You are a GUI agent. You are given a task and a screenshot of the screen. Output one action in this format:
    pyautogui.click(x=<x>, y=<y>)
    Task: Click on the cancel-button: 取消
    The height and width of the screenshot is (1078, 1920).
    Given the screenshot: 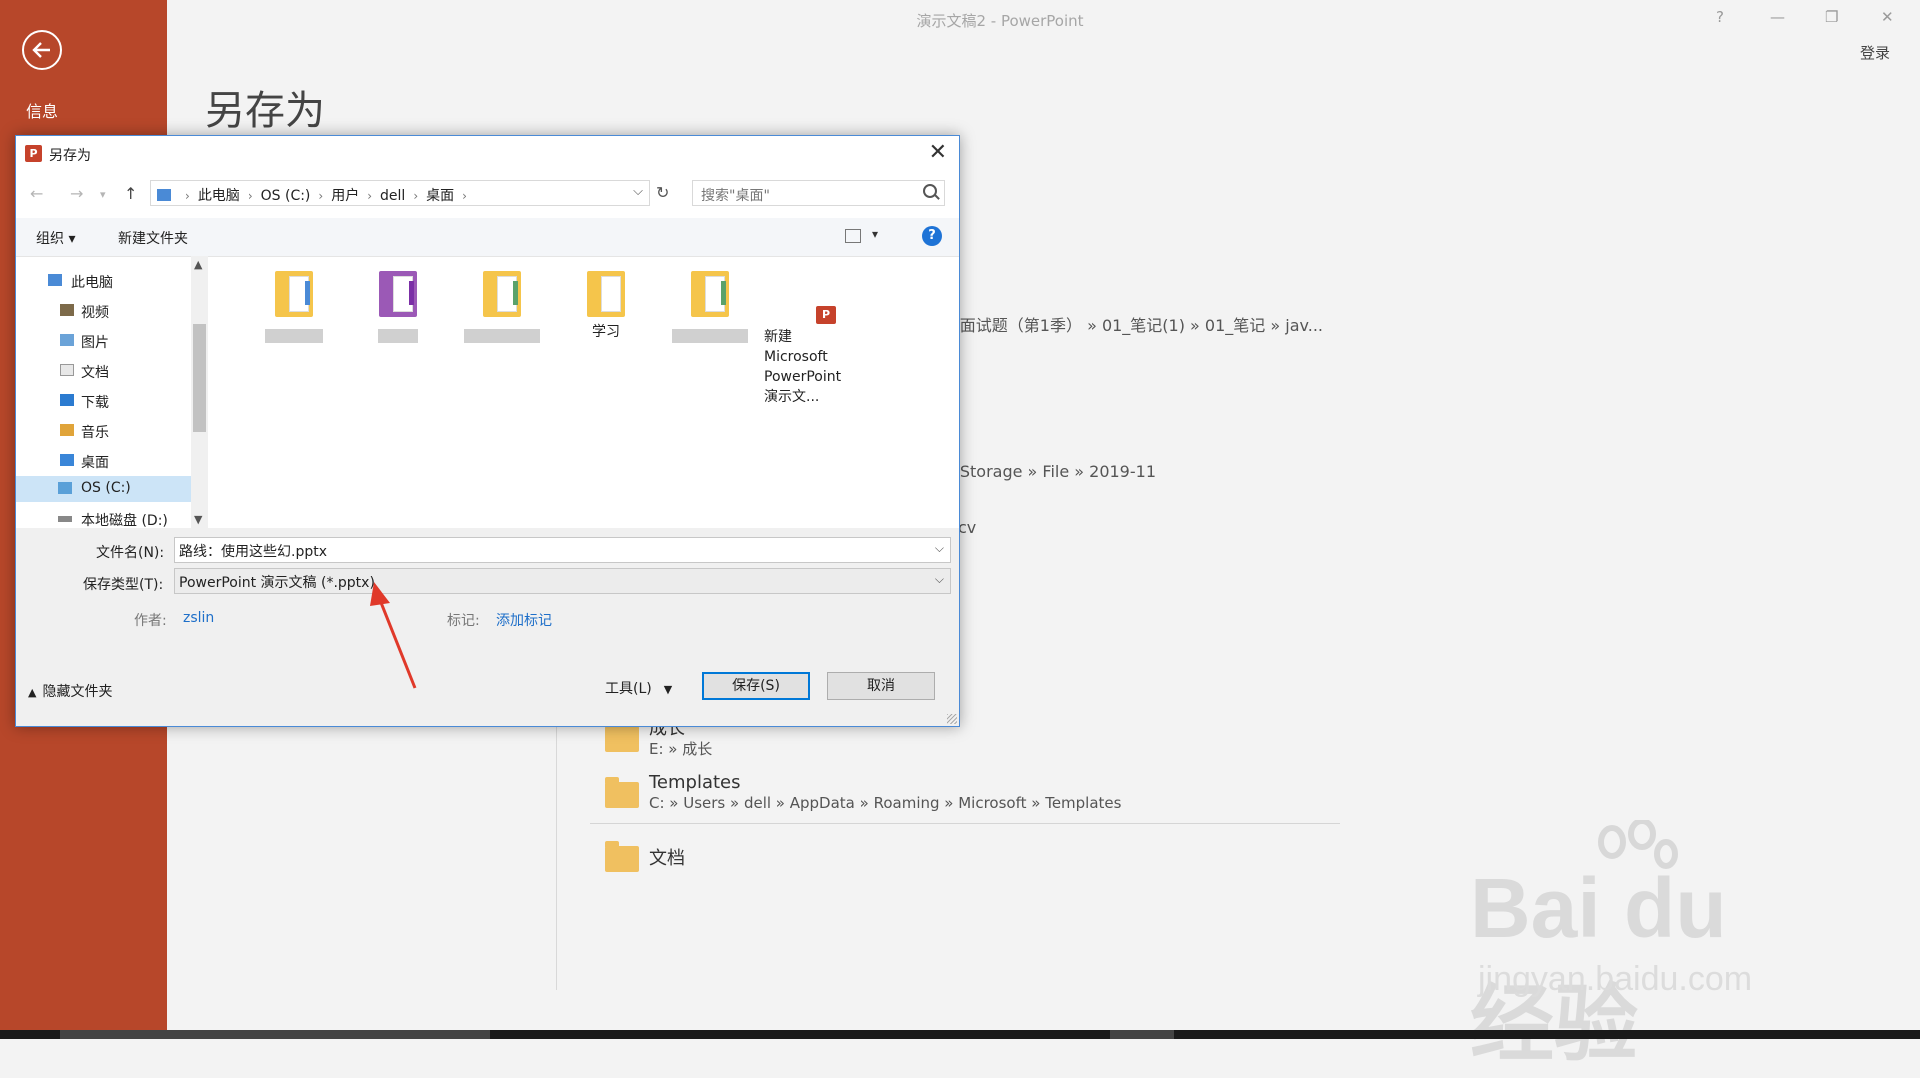 What is the action you would take?
    pyautogui.click(x=881, y=686)
    